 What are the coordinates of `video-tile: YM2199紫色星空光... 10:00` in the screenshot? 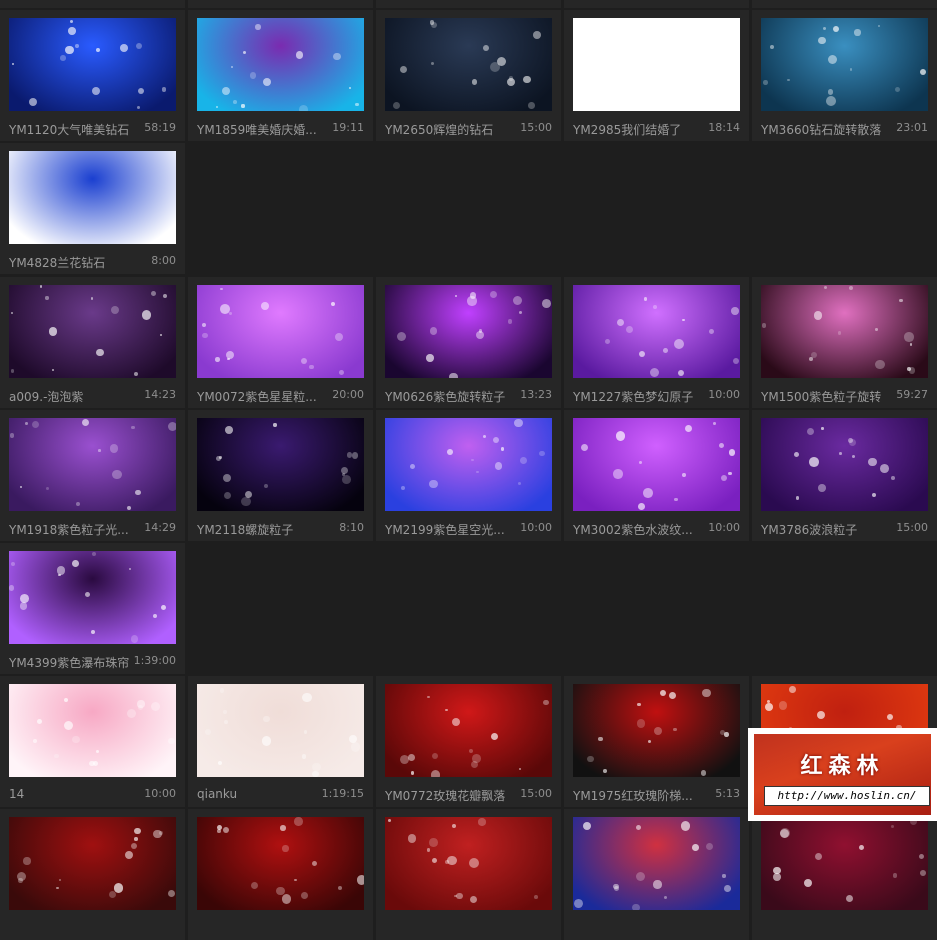 It's located at (468, 475).